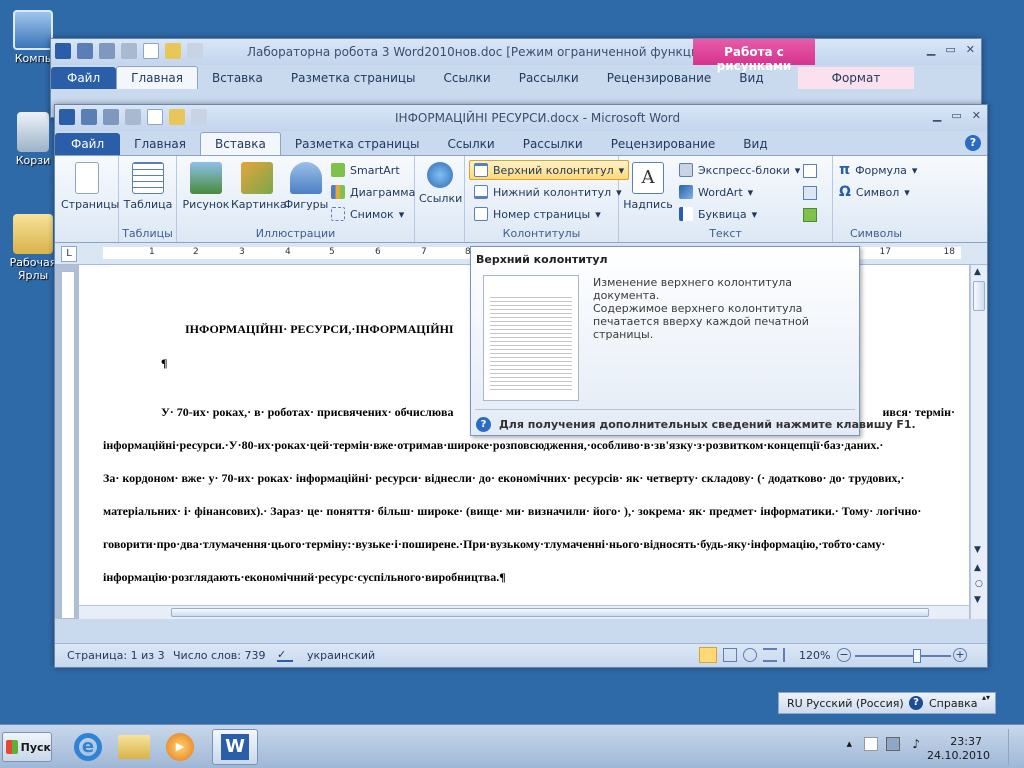 The image size is (1024, 768). I want to click on shapes-button: Фигуры, so click(306, 186).